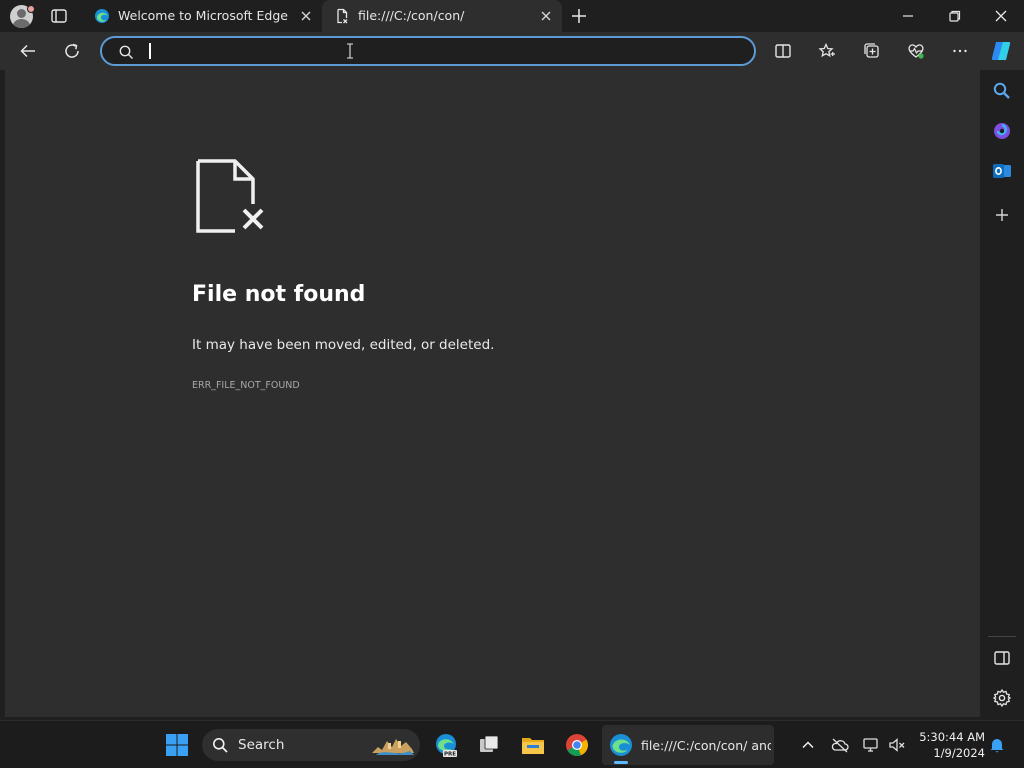 The height and width of the screenshot is (768, 1024). What do you see at coordinates (411, 15) in the screenshot?
I see `tab-title: file:///C:/con/con/` at bounding box center [411, 15].